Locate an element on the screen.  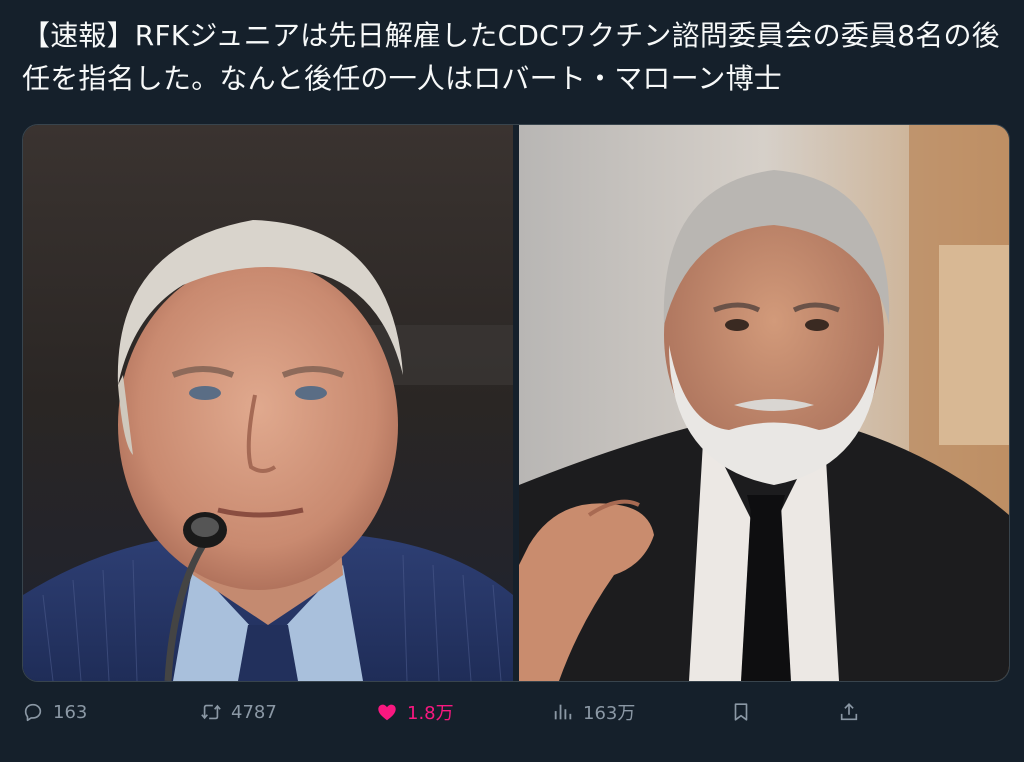
retweet-icon is located at coordinates (211, 712).